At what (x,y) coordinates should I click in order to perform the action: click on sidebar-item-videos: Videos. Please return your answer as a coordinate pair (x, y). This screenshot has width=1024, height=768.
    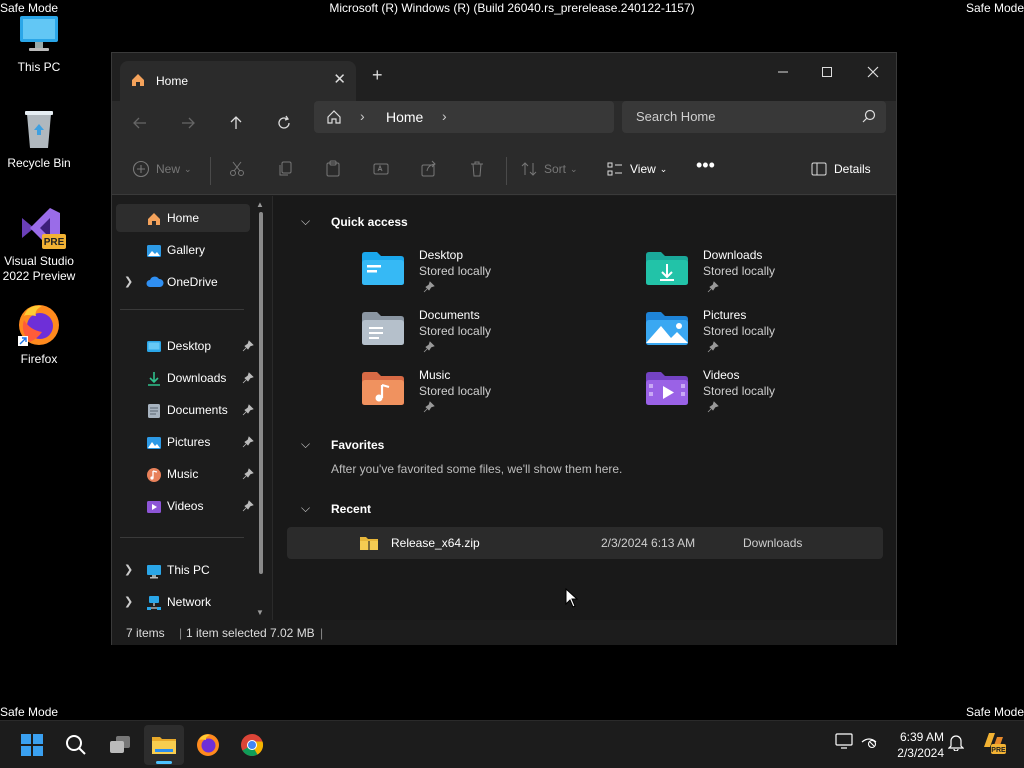
    Looking at the image, I should click on (185, 506).